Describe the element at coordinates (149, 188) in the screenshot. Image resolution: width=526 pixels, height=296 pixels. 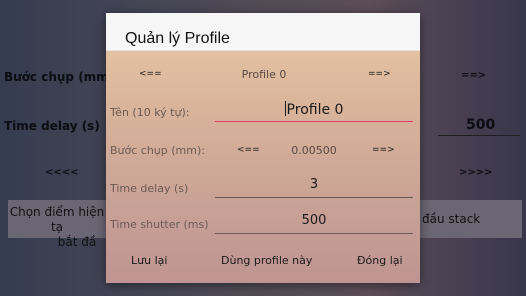
I see `time-delay-label: Time delay (s)` at that location.